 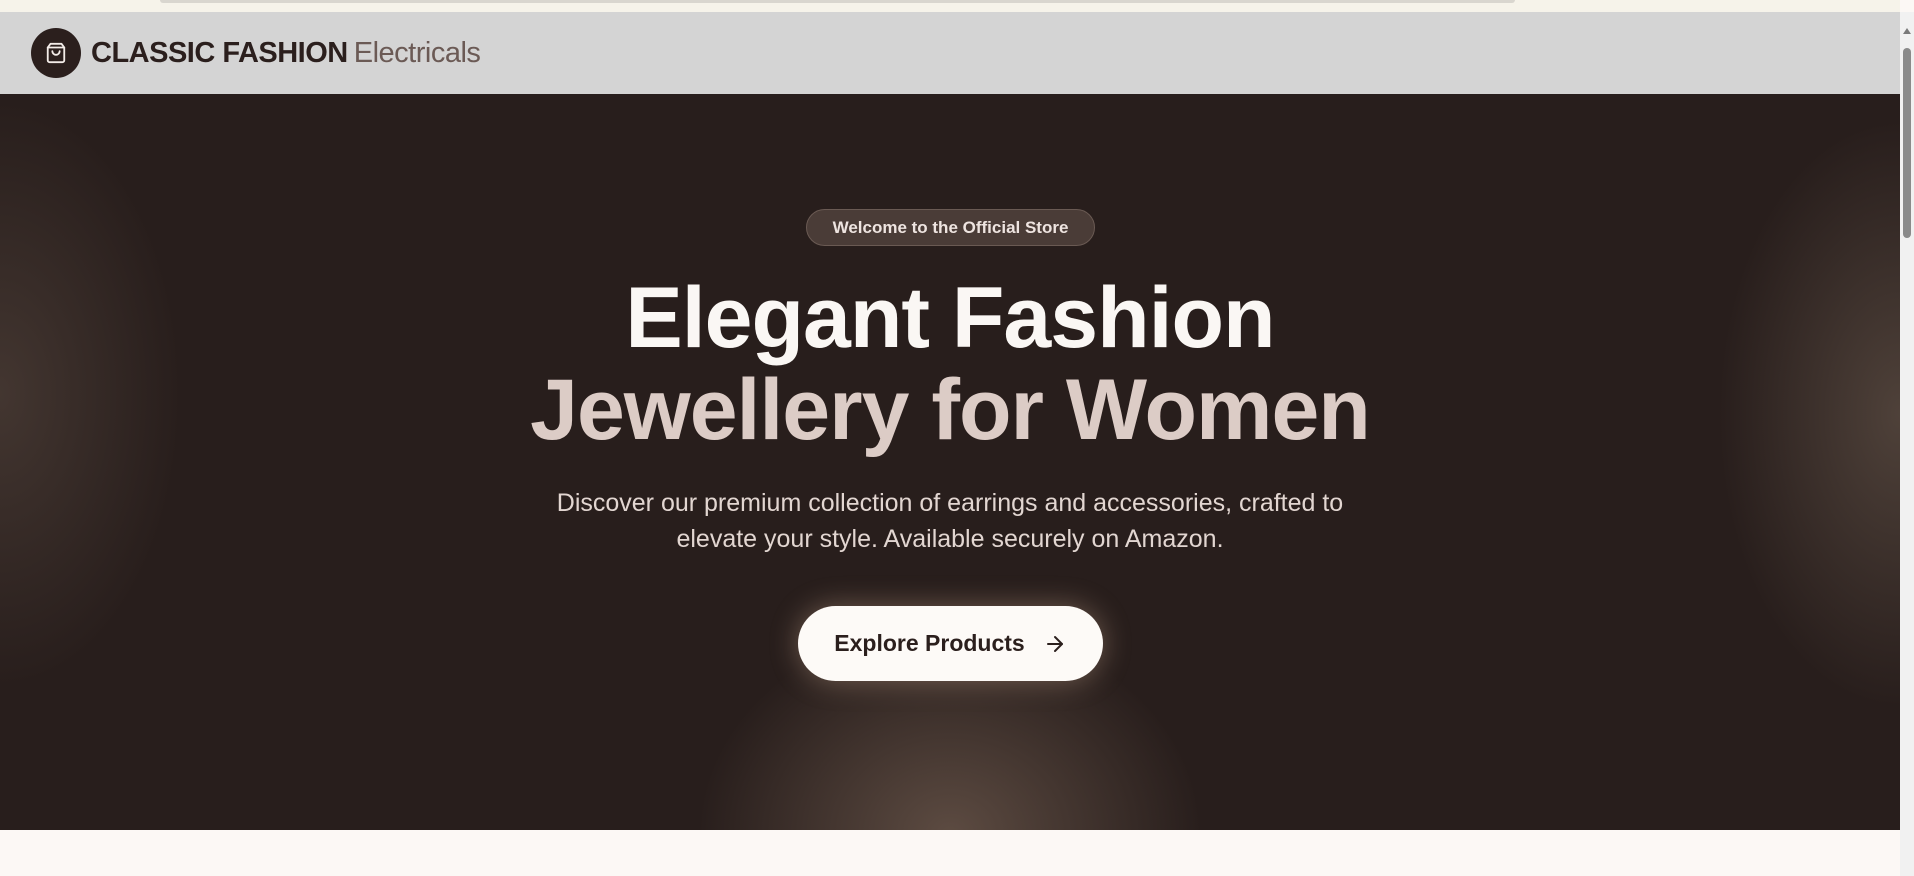 I want to click on shopping-bag-icon, so click(x=56, y=53).